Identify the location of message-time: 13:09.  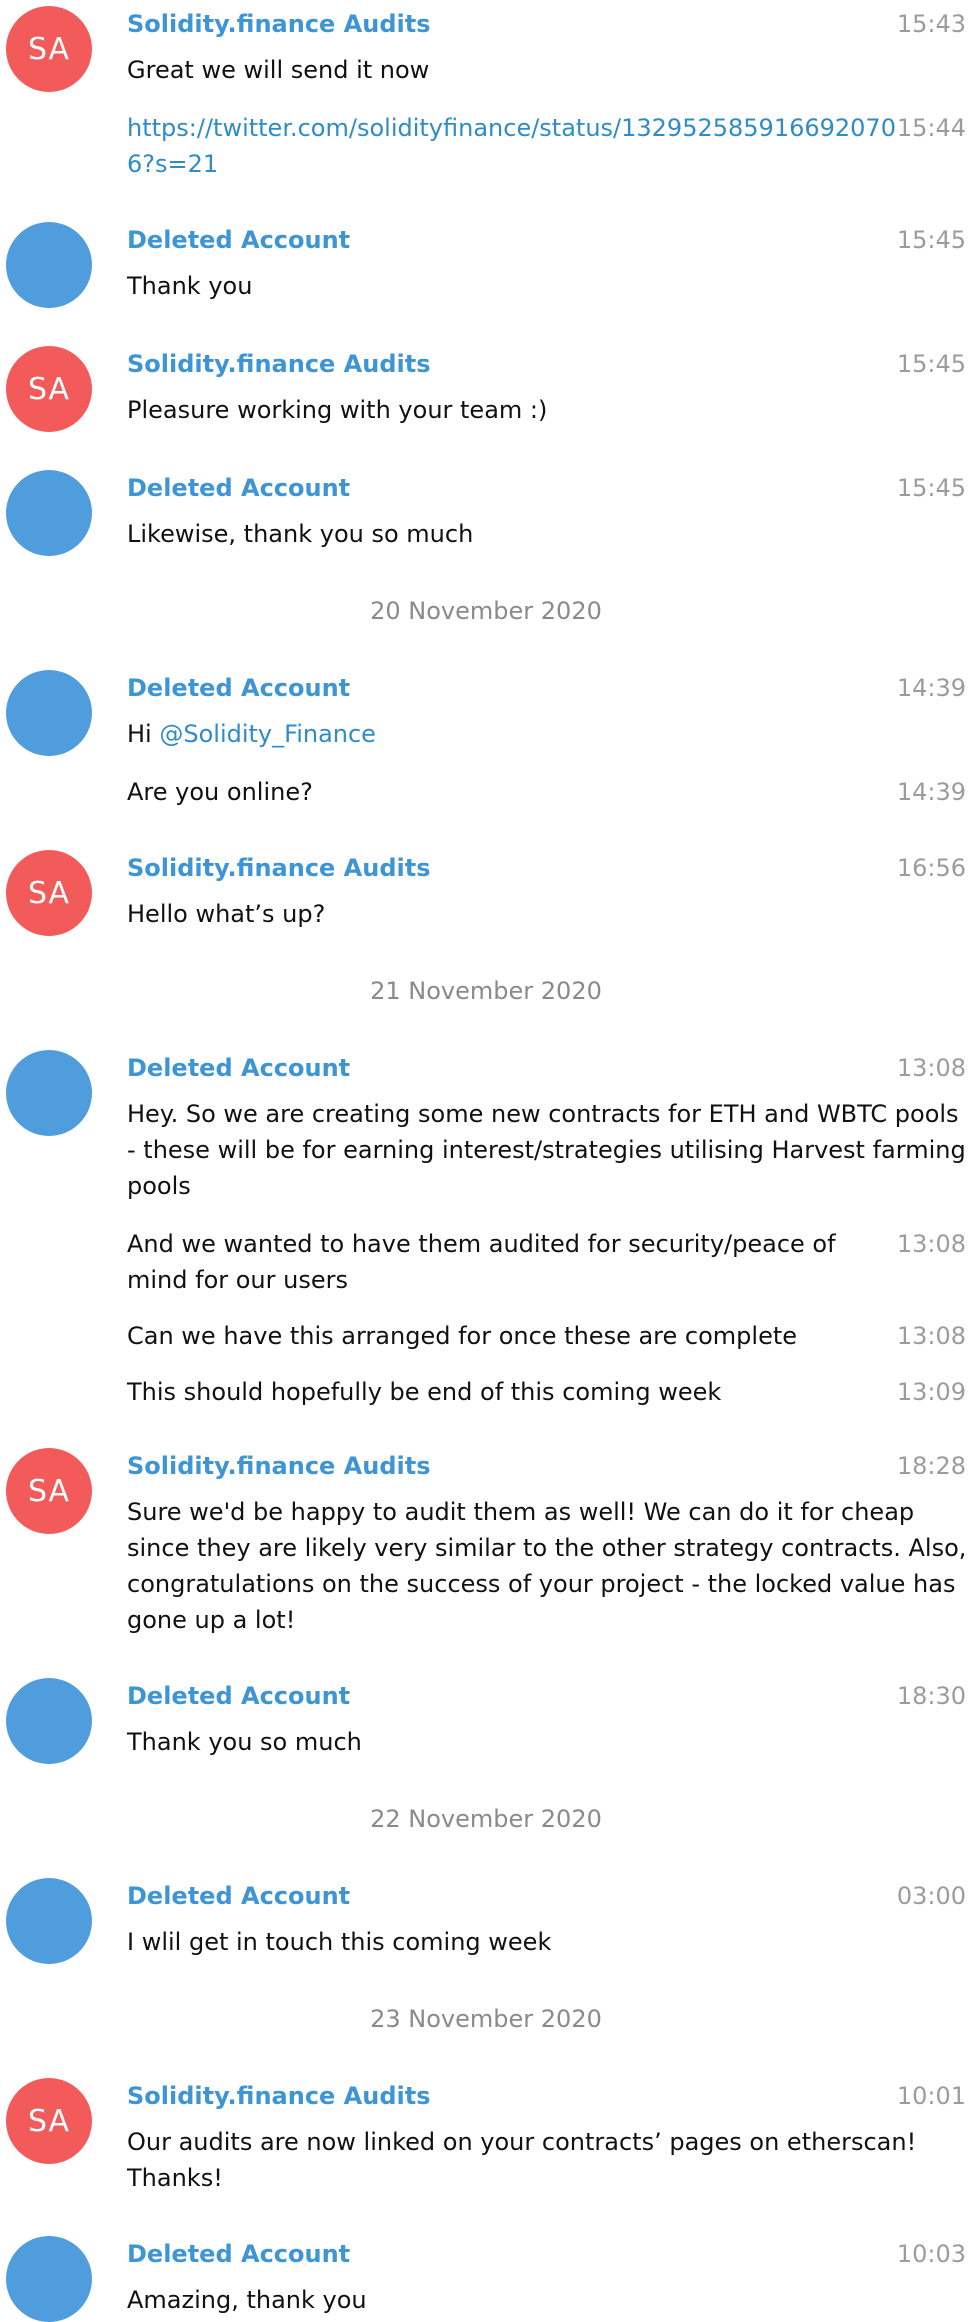
(931, 1392).